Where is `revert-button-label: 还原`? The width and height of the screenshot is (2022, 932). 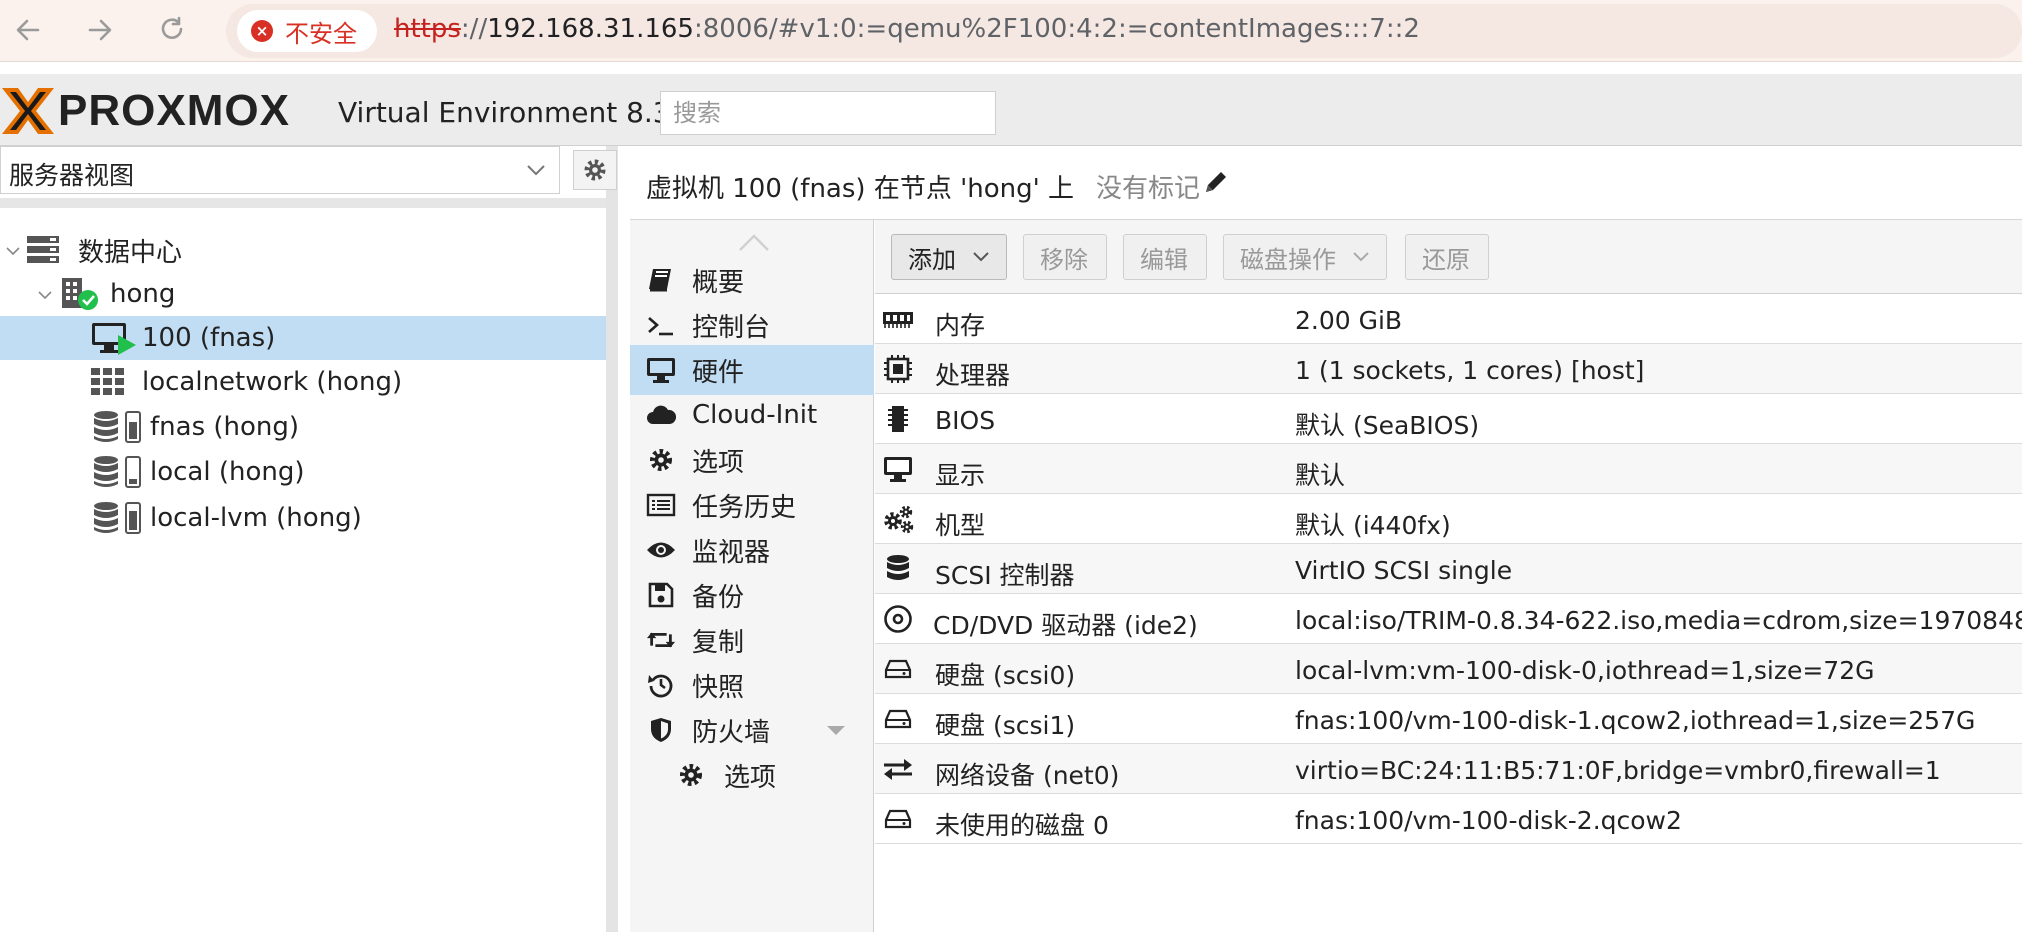 revert-button-label: 还原 is located at coordinates (1446, 259).